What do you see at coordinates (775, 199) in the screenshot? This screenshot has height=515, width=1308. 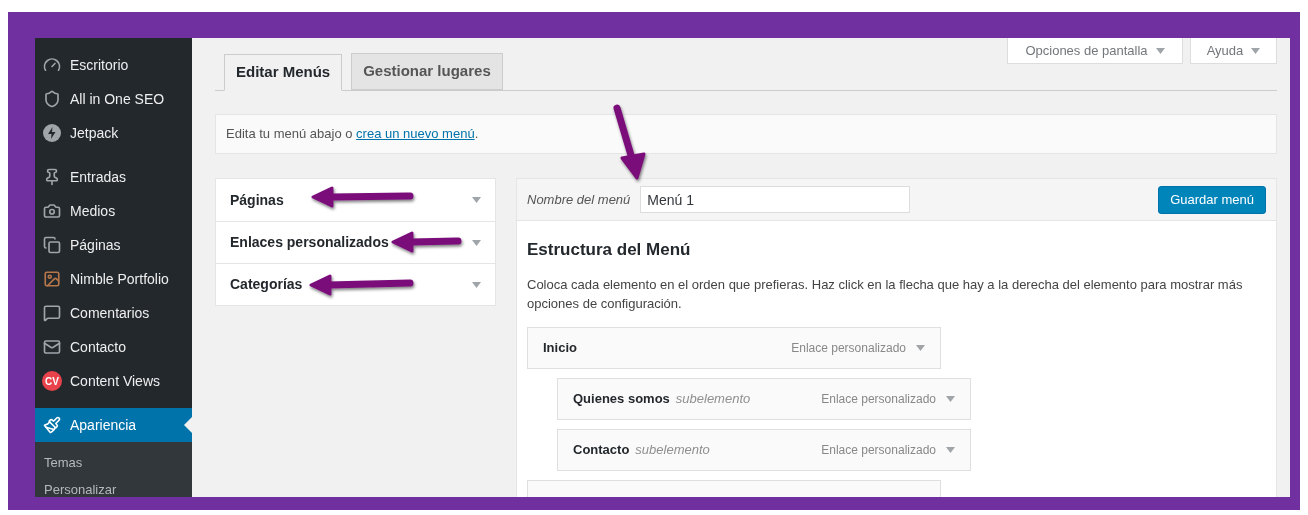 I see `menu-name-field: Menú 1` at bounding box center [775, 199].